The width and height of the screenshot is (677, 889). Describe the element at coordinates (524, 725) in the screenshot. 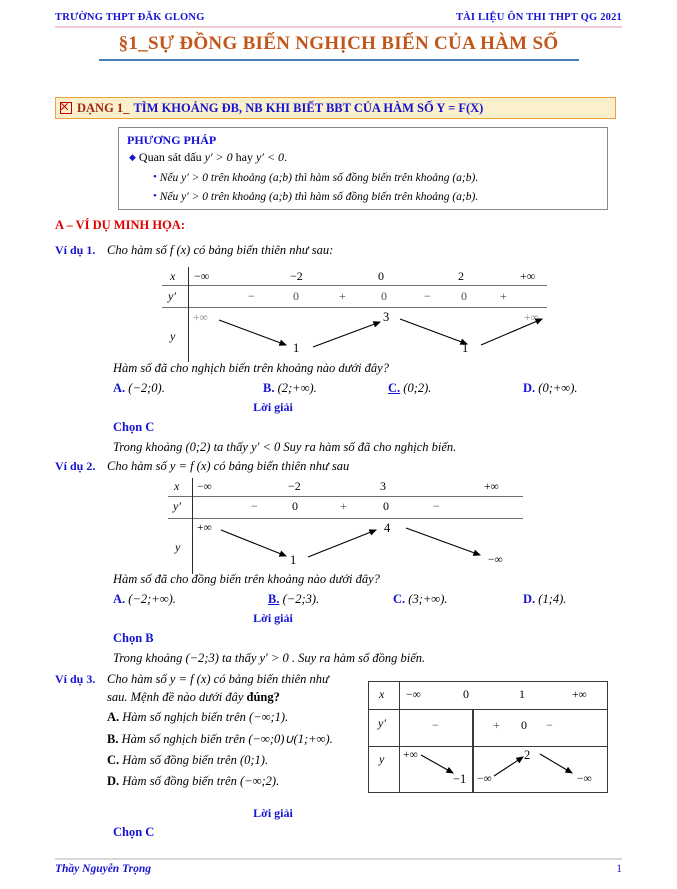

I see `t3-sign-2: 0` at that location.